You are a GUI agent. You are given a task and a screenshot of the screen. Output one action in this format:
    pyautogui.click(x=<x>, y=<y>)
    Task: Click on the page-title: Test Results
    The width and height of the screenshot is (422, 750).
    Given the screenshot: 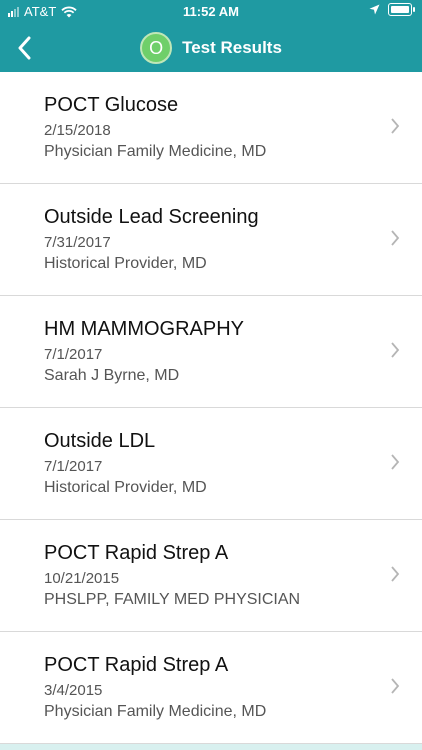 What is the action you would take?
    pyautogui.click(x=232, y=47)
    